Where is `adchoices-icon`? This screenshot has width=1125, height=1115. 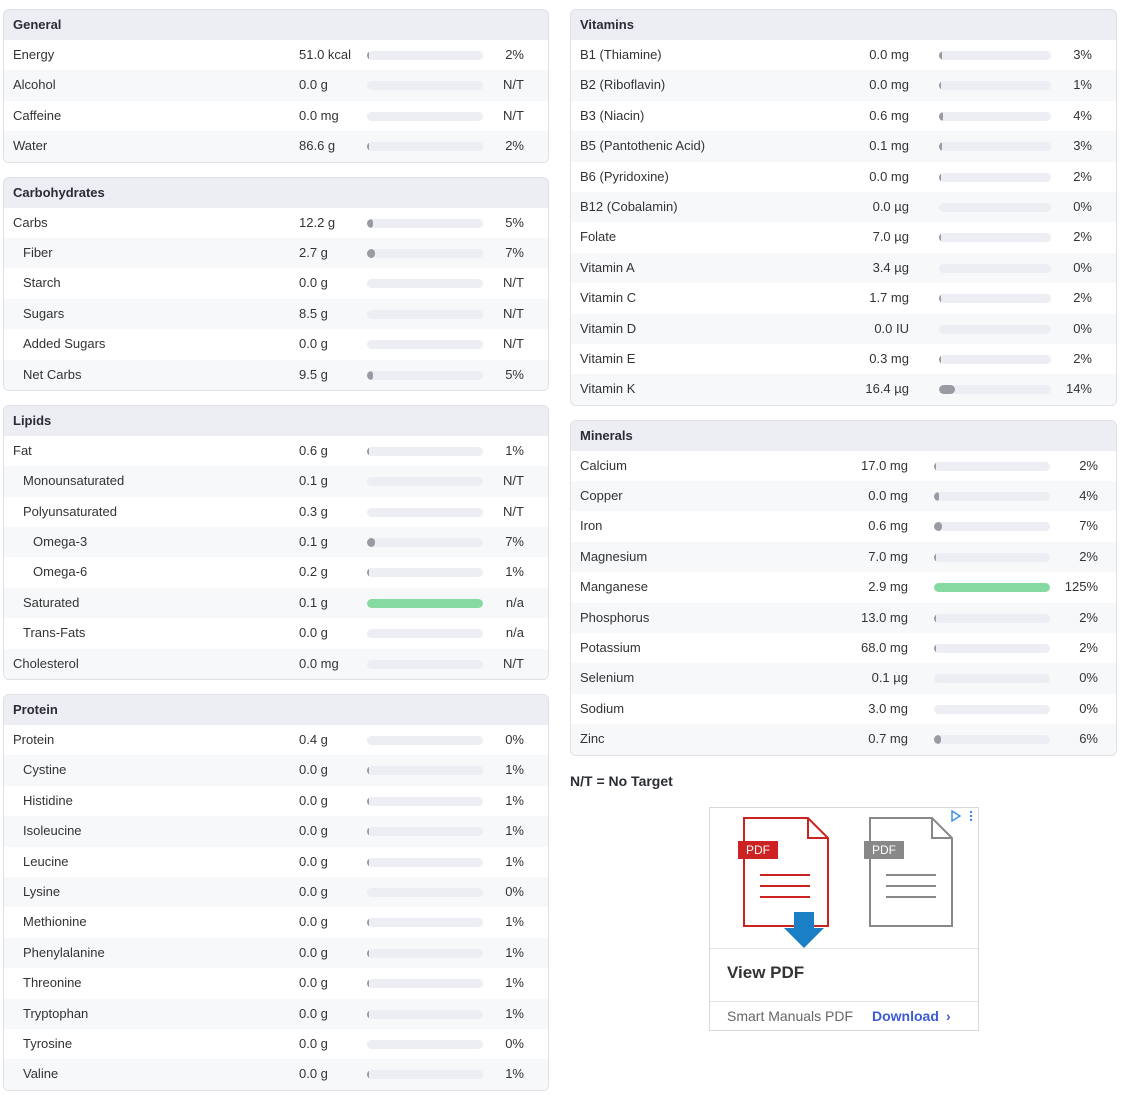
adchoices-icon is located at coordinates (956, 816).